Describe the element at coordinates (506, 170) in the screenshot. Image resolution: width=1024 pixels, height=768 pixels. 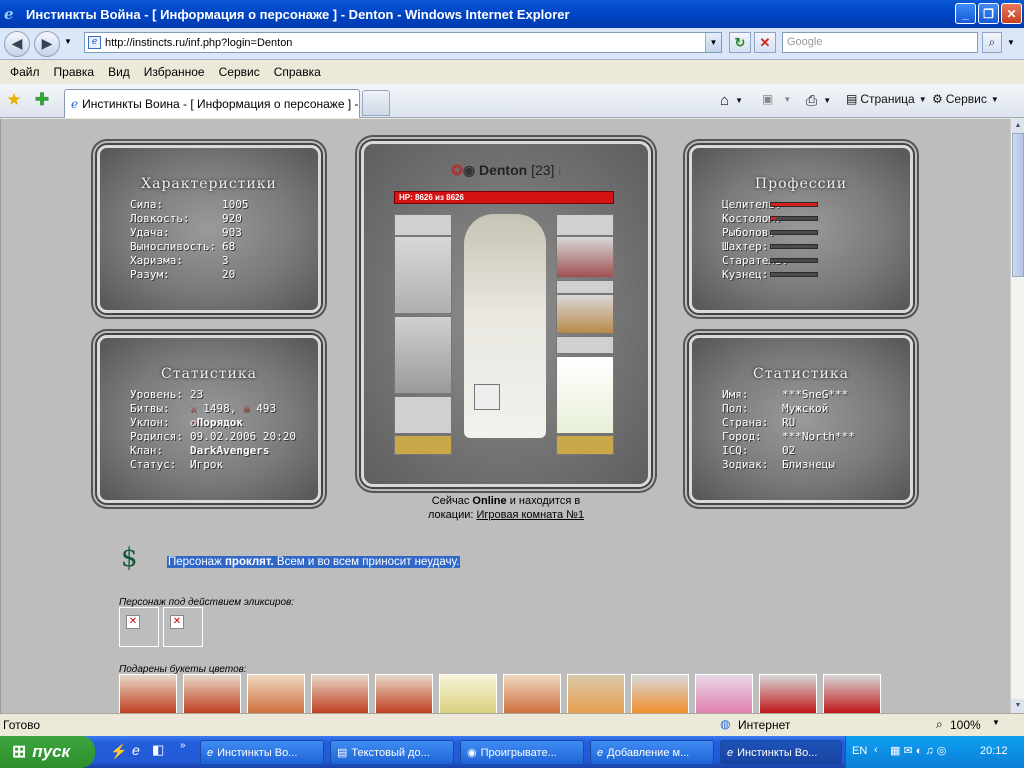
I see `character-name: ✪◉ Denton [23] i` at that location.